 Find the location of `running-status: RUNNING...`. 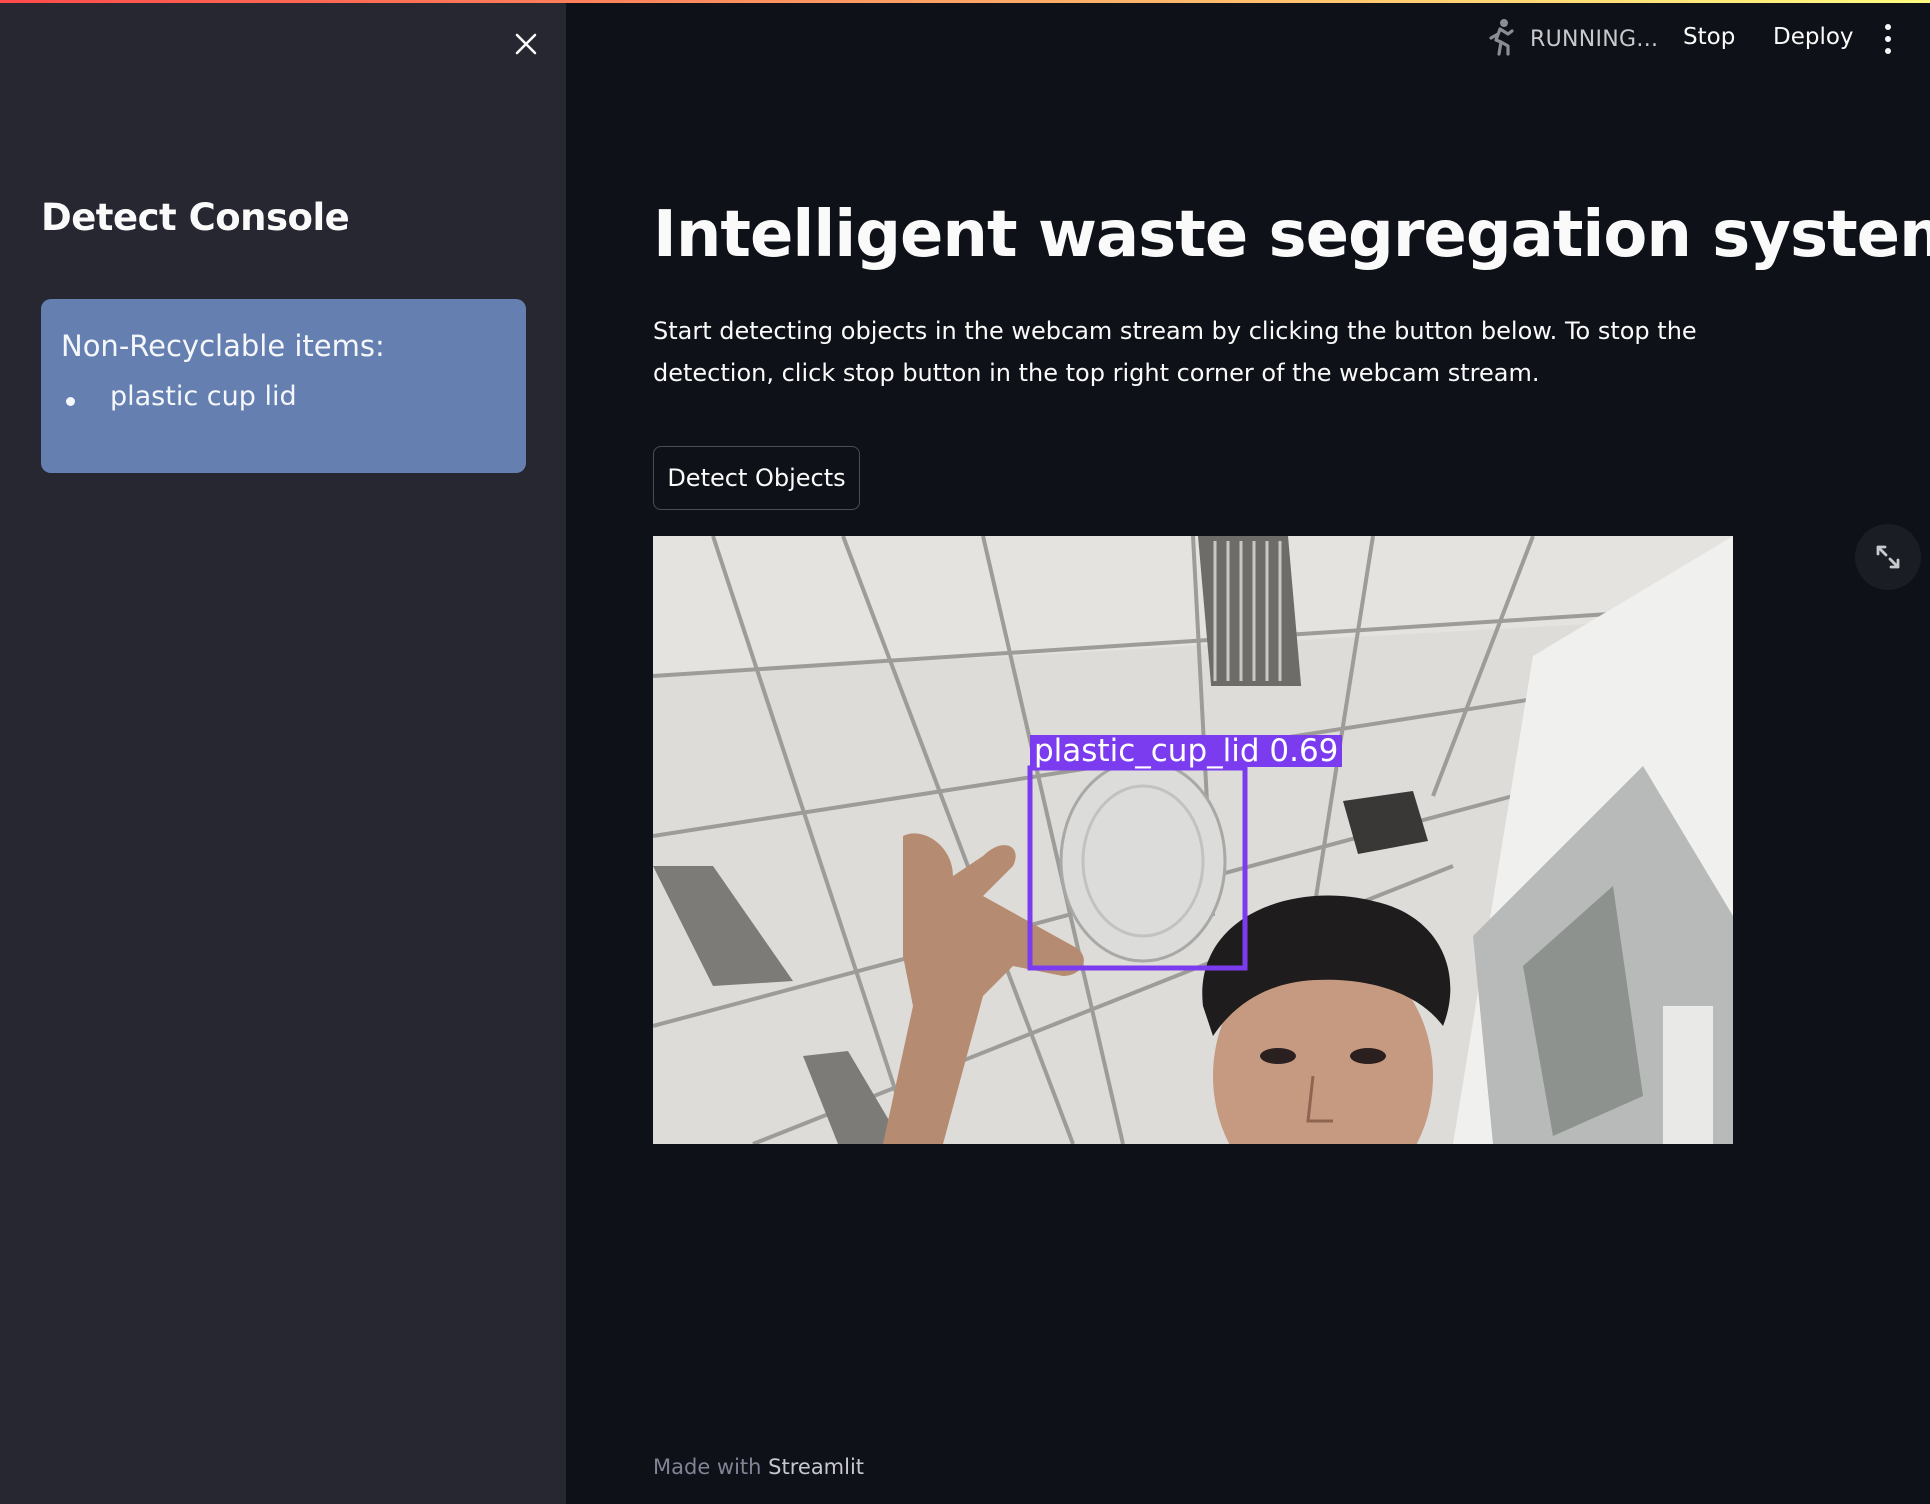

running-status: RUNNING... is located at coordinates (1572, 39).